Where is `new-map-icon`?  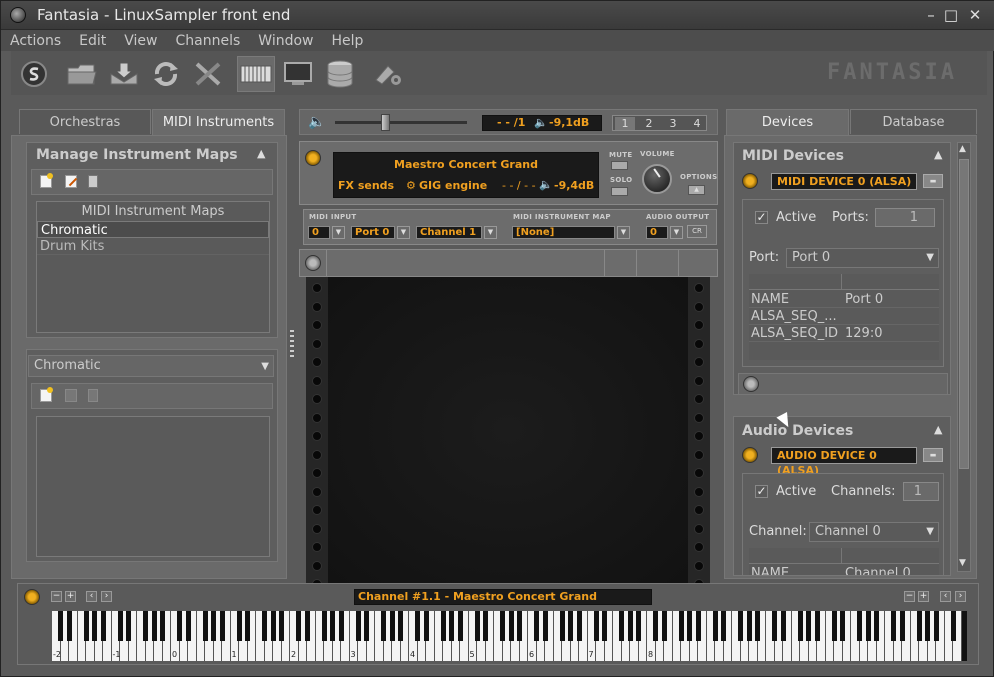
new-map-icon is located at coordinates (46, 180).